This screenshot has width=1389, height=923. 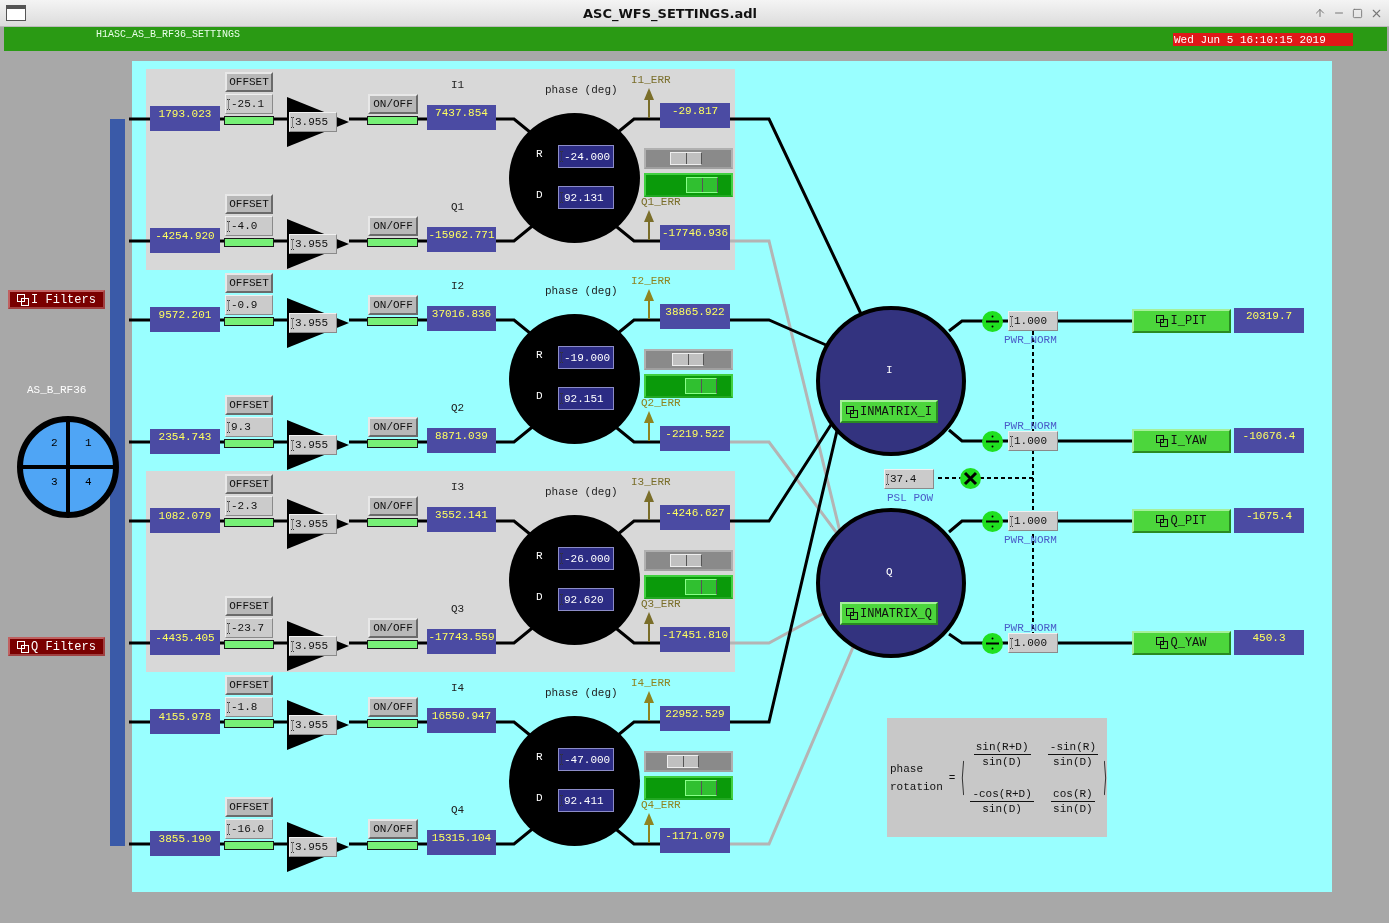 What do you see at coordinates (458, 688) in the screenshot?
I see `channel-label: I4` at bounding box center [458, 688].